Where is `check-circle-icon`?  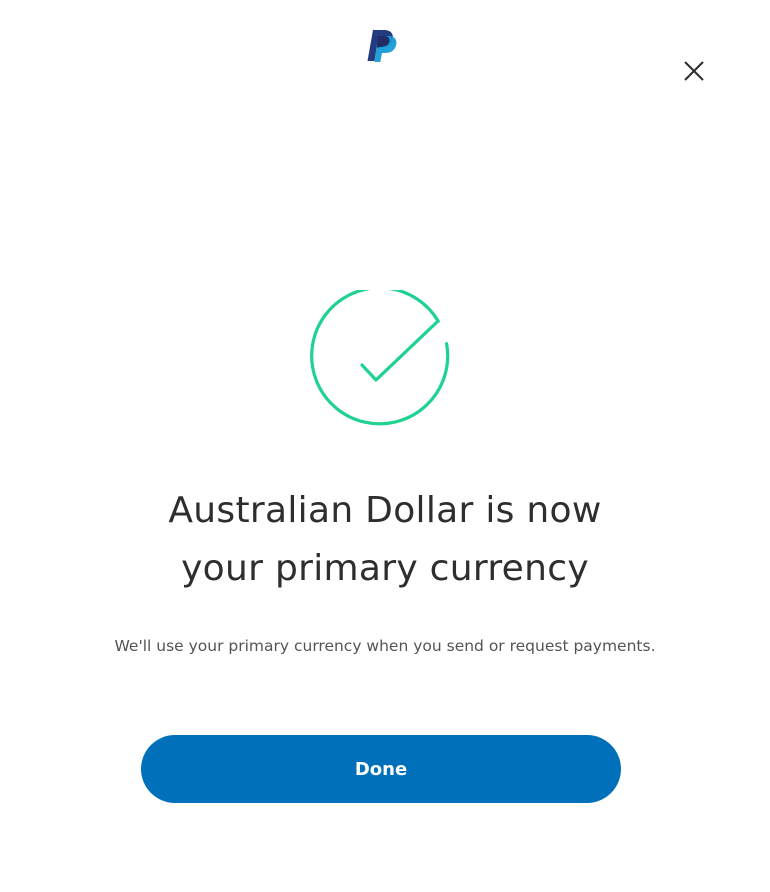
check-circle-icon is located at coordinates (381, 362).